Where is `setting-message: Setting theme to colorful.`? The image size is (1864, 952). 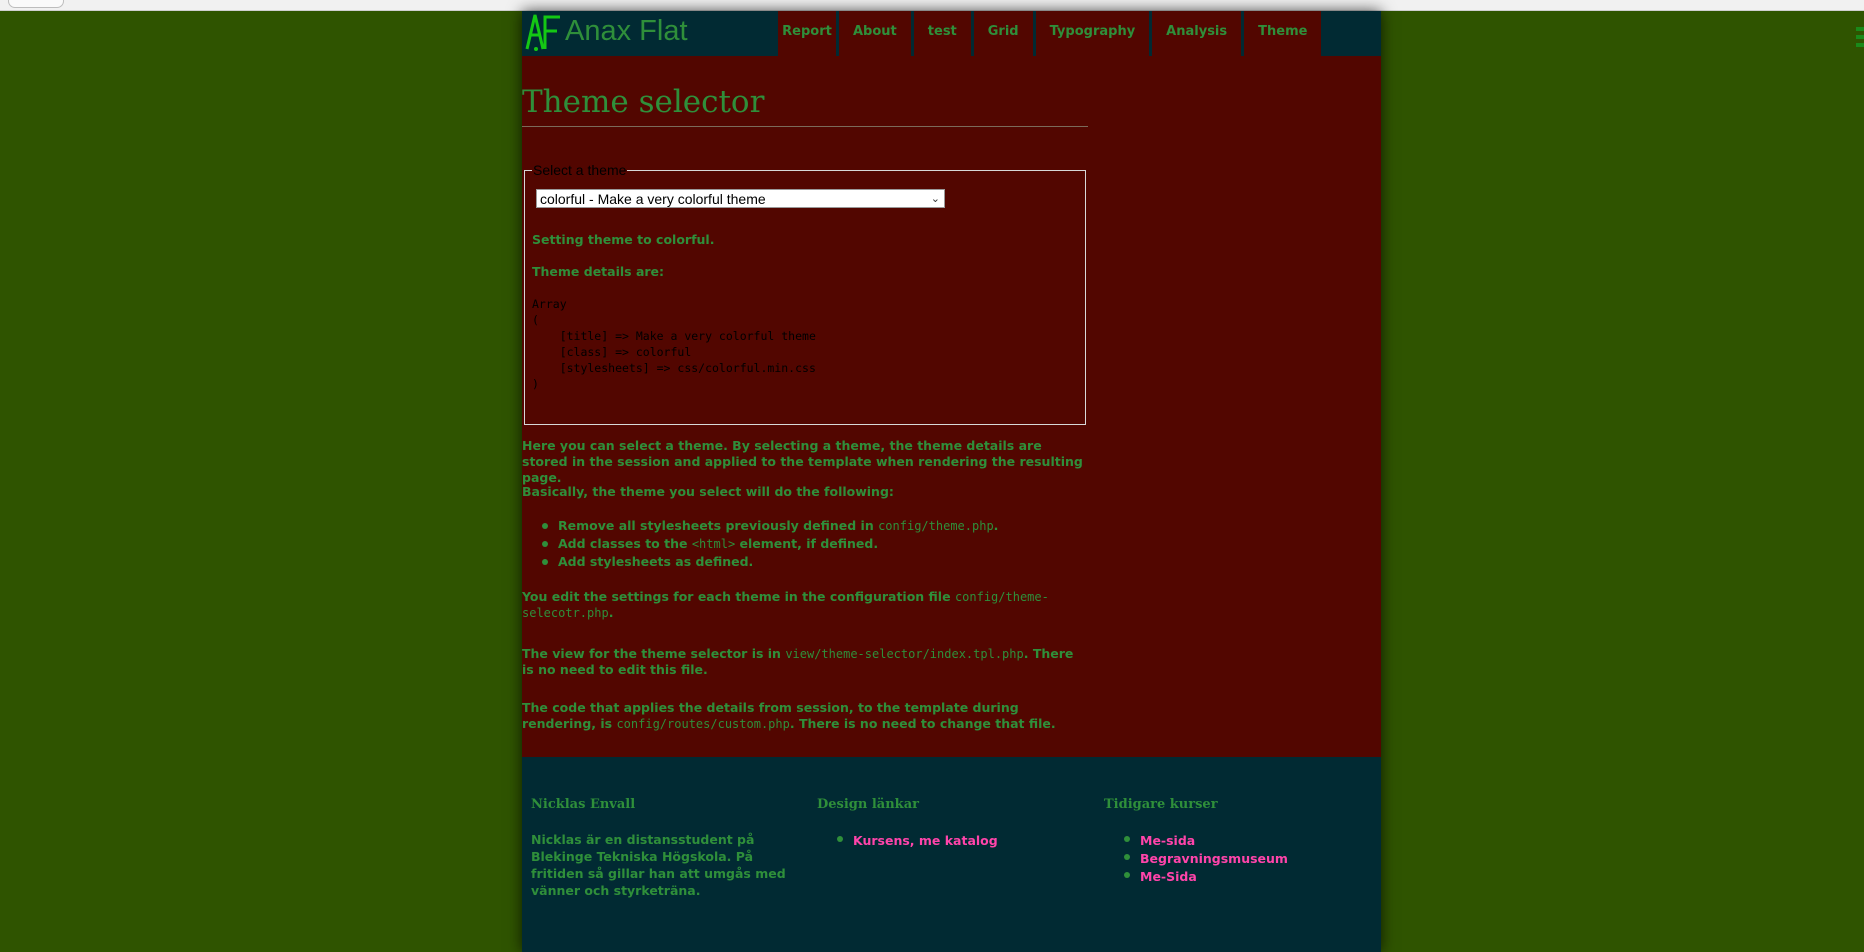 setting-message: Setting theme to colorful. is located at coordinates (623, 239).